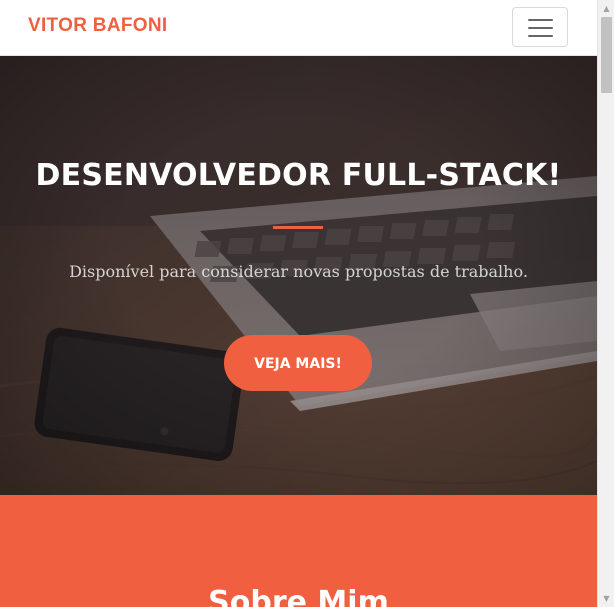 This screenshot has width=614, height=607. Describe the element at coordinates (298, 175) in the screenshot. I see `hero-title: DESENVOLVEDOR FULL-STACK!` at that location.